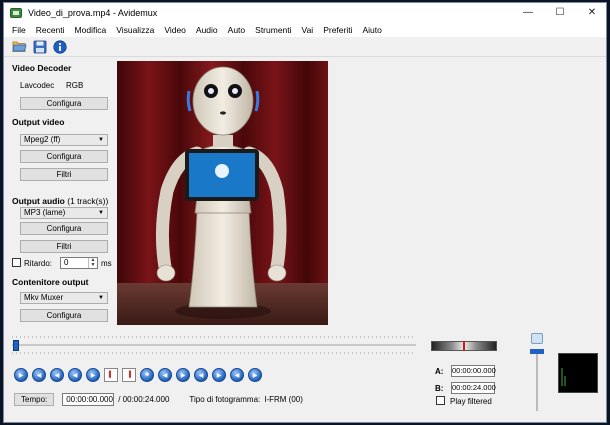  What do you see at coordinates (92, 263) in the screenshot?
I see `spin-arrows-icon: ▲ ▼` at bounding box center [92, 263].